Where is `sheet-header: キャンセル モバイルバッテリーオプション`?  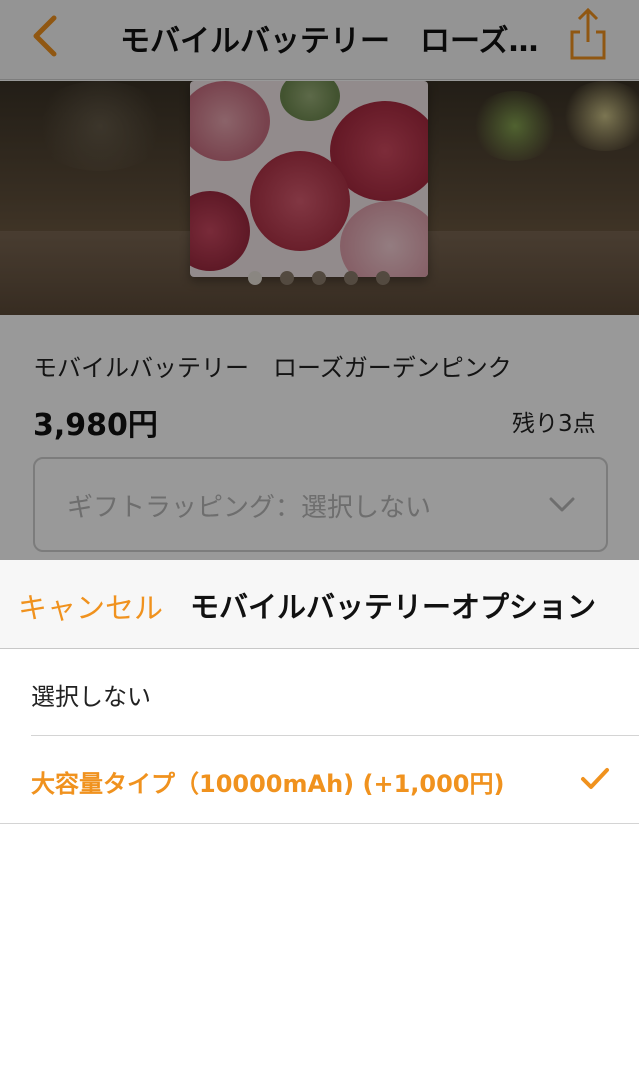 sheet-header: キャンセル モバイルバッテリーオプション is located at coordinates (319, 604).